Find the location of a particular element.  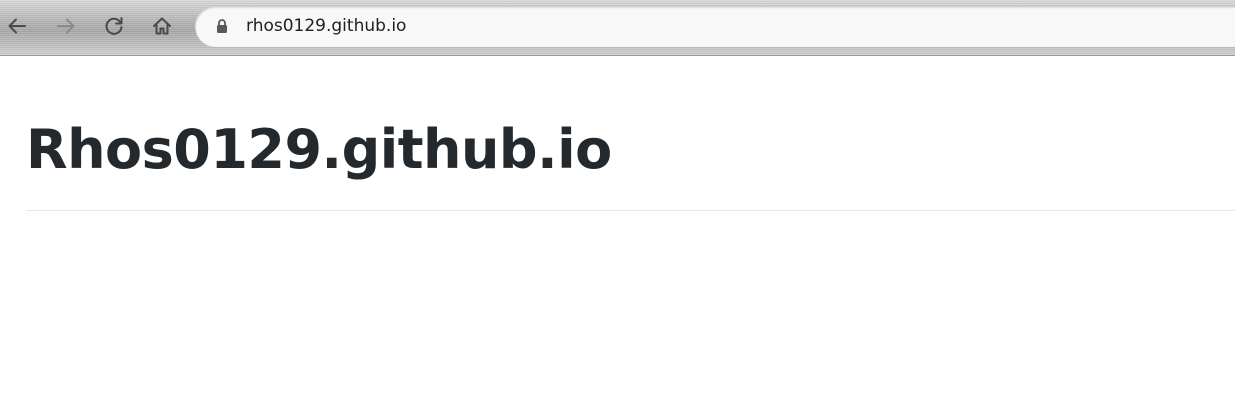

title-divider is located at coordinates (630, 210).